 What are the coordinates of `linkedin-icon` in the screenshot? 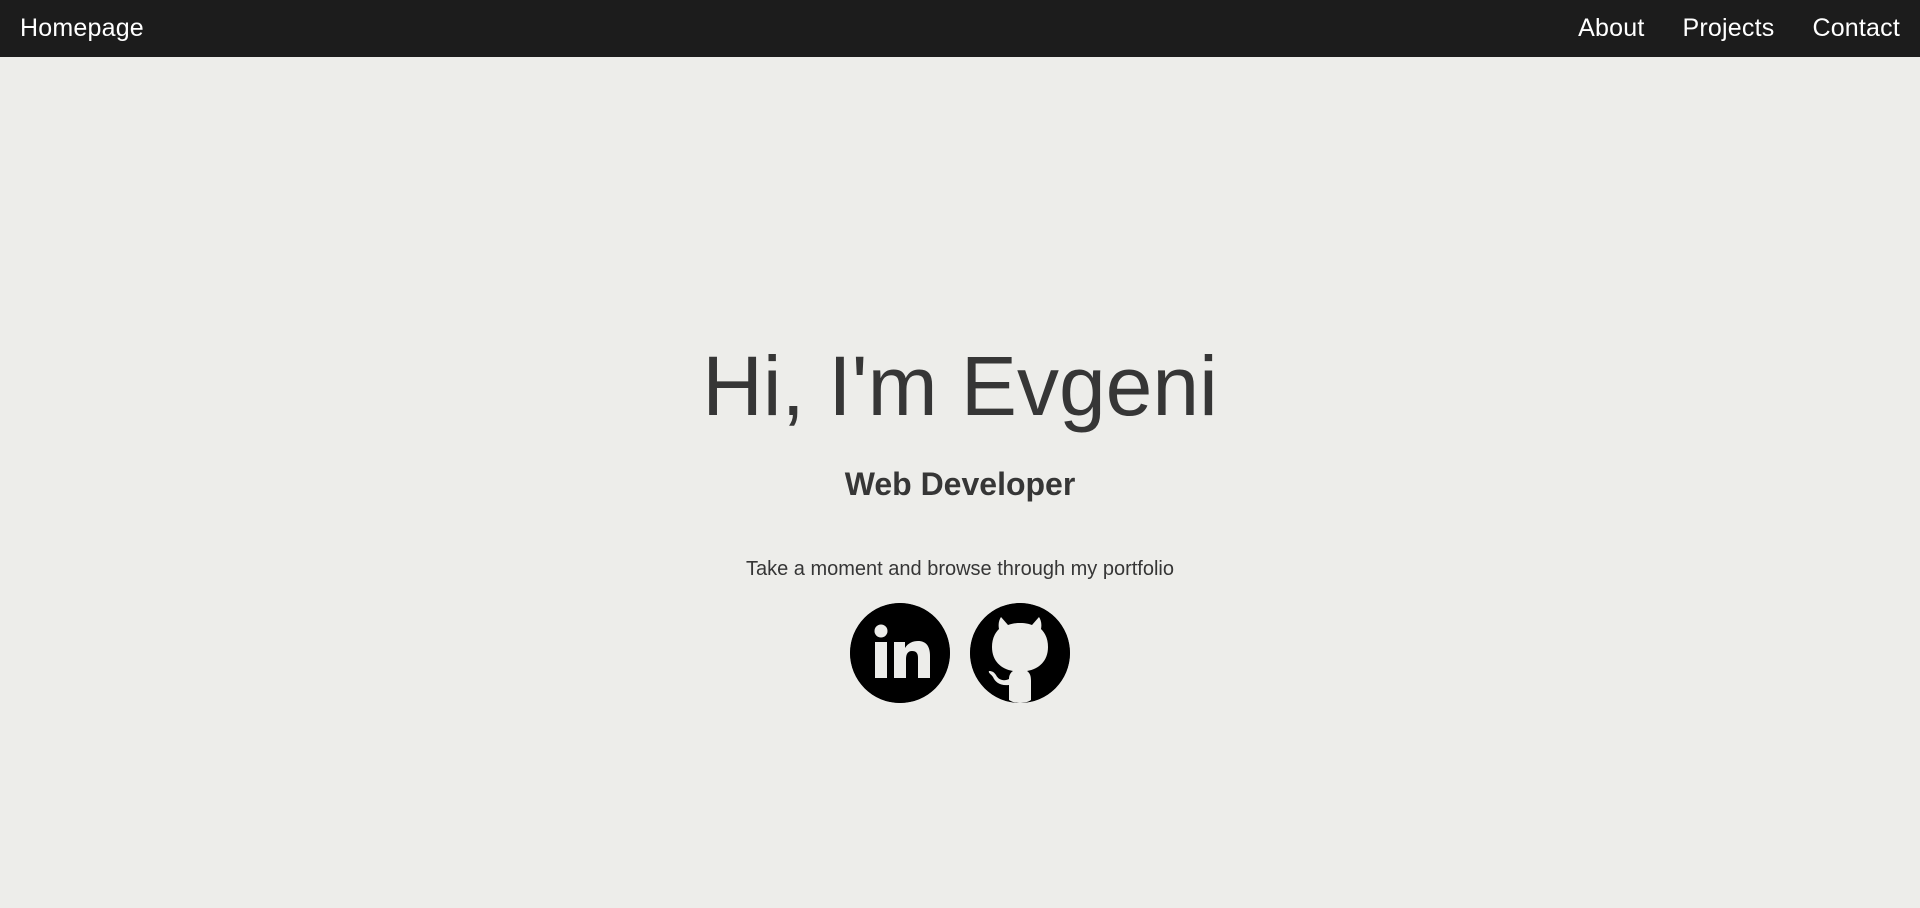 It's located at (900, 653).